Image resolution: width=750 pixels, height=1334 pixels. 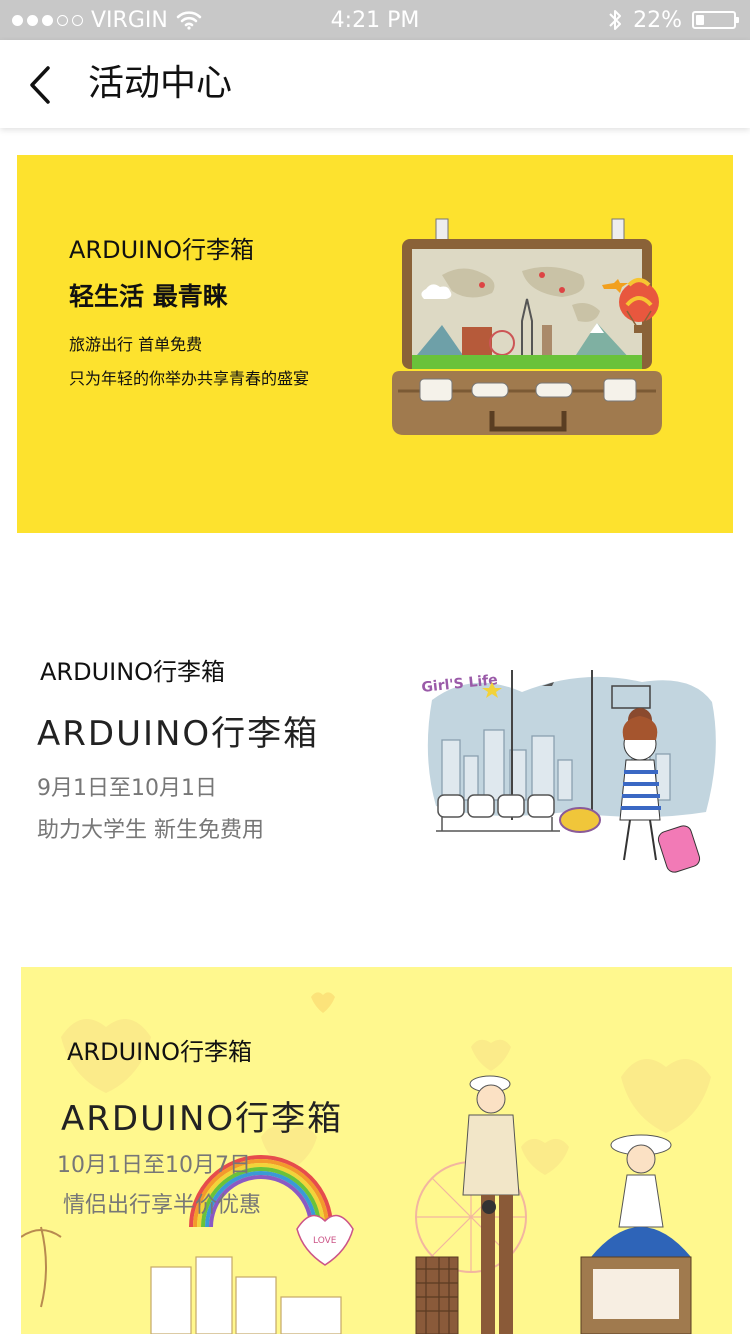 I want to click on love-heart-text: LOVE, so click(x=325, y=1241).